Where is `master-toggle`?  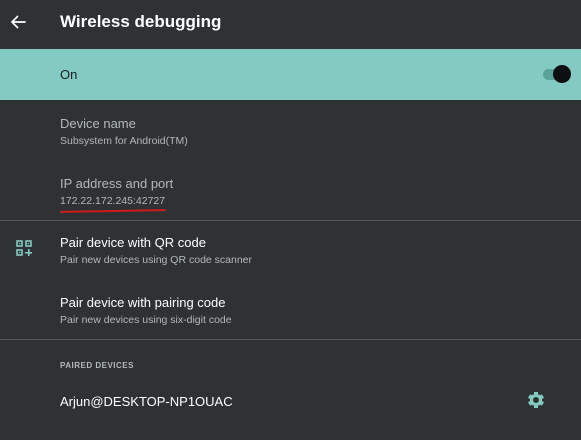 master-toggle is located at coordinates (558, 74).